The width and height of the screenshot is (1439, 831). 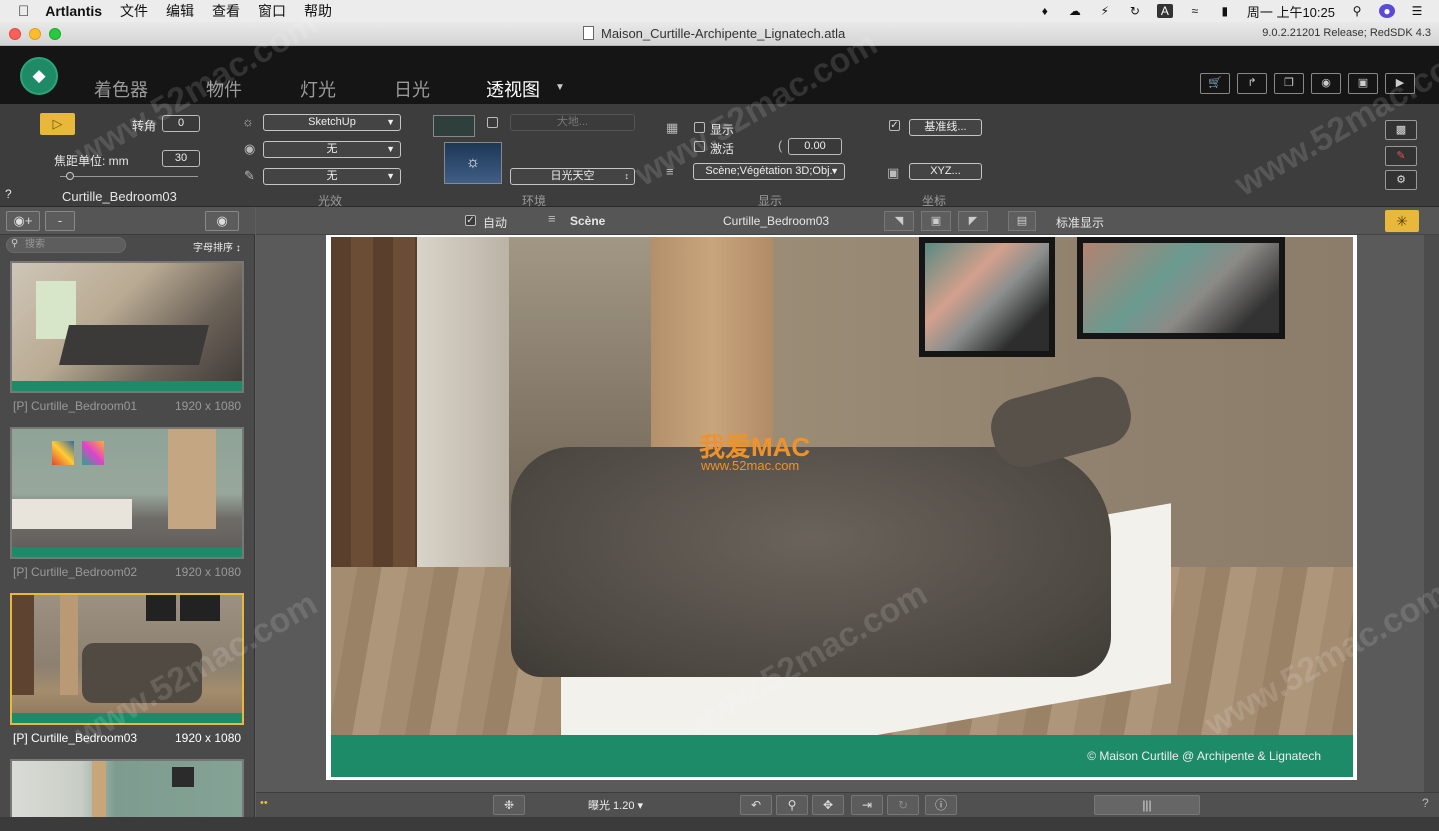 What do you see at coordinates (611, 806) in the screenshot?
I see `exposure-value: 曝光 1.20` at bounding box center [611, 806].